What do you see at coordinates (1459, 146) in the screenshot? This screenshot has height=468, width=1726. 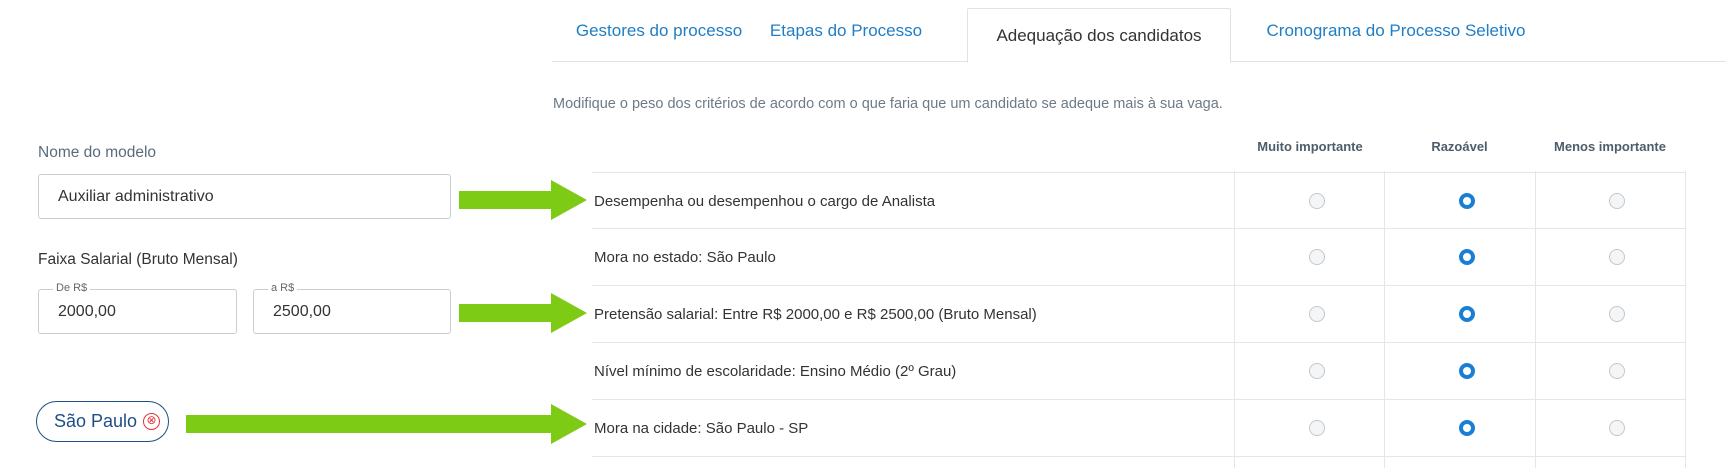 I see `column-header-razoavel: Razoável` at bounding box center [1459, 146].